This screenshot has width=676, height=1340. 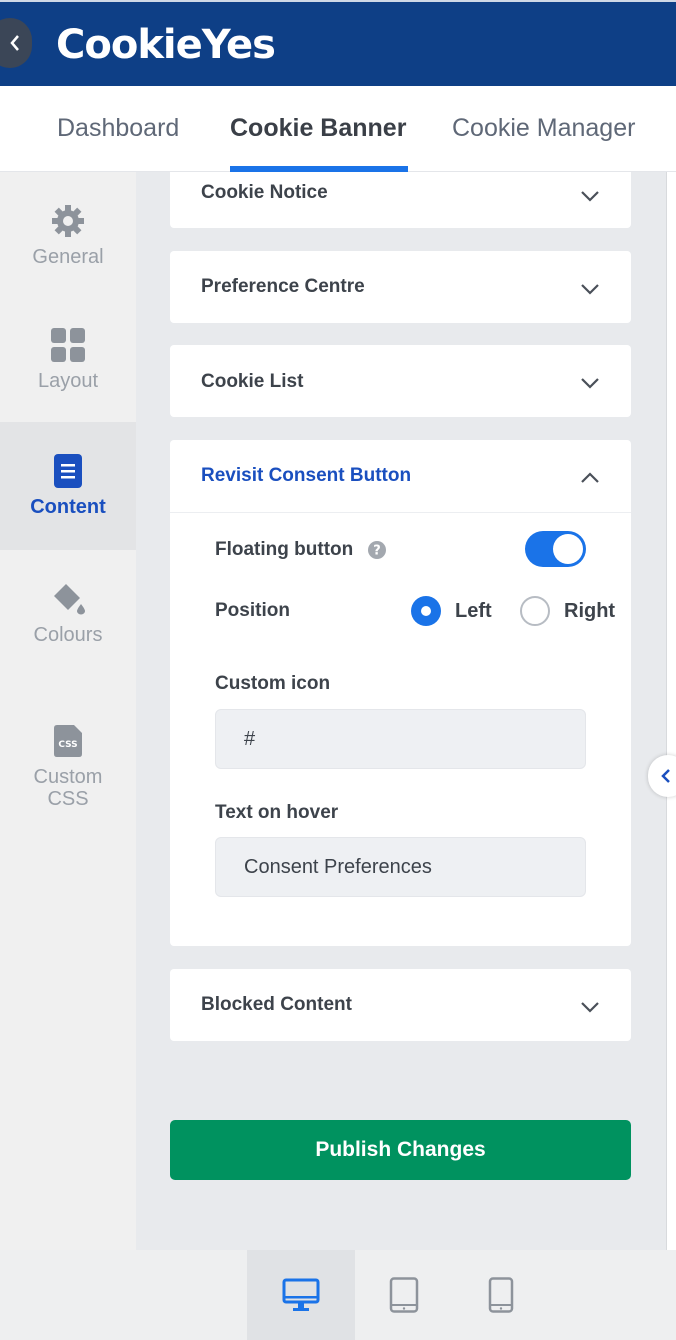 What do you see at coordinates (68, 634) in the screenshot?
I see `sidebar-item-label: Colours` at bounding box center [68, 634].